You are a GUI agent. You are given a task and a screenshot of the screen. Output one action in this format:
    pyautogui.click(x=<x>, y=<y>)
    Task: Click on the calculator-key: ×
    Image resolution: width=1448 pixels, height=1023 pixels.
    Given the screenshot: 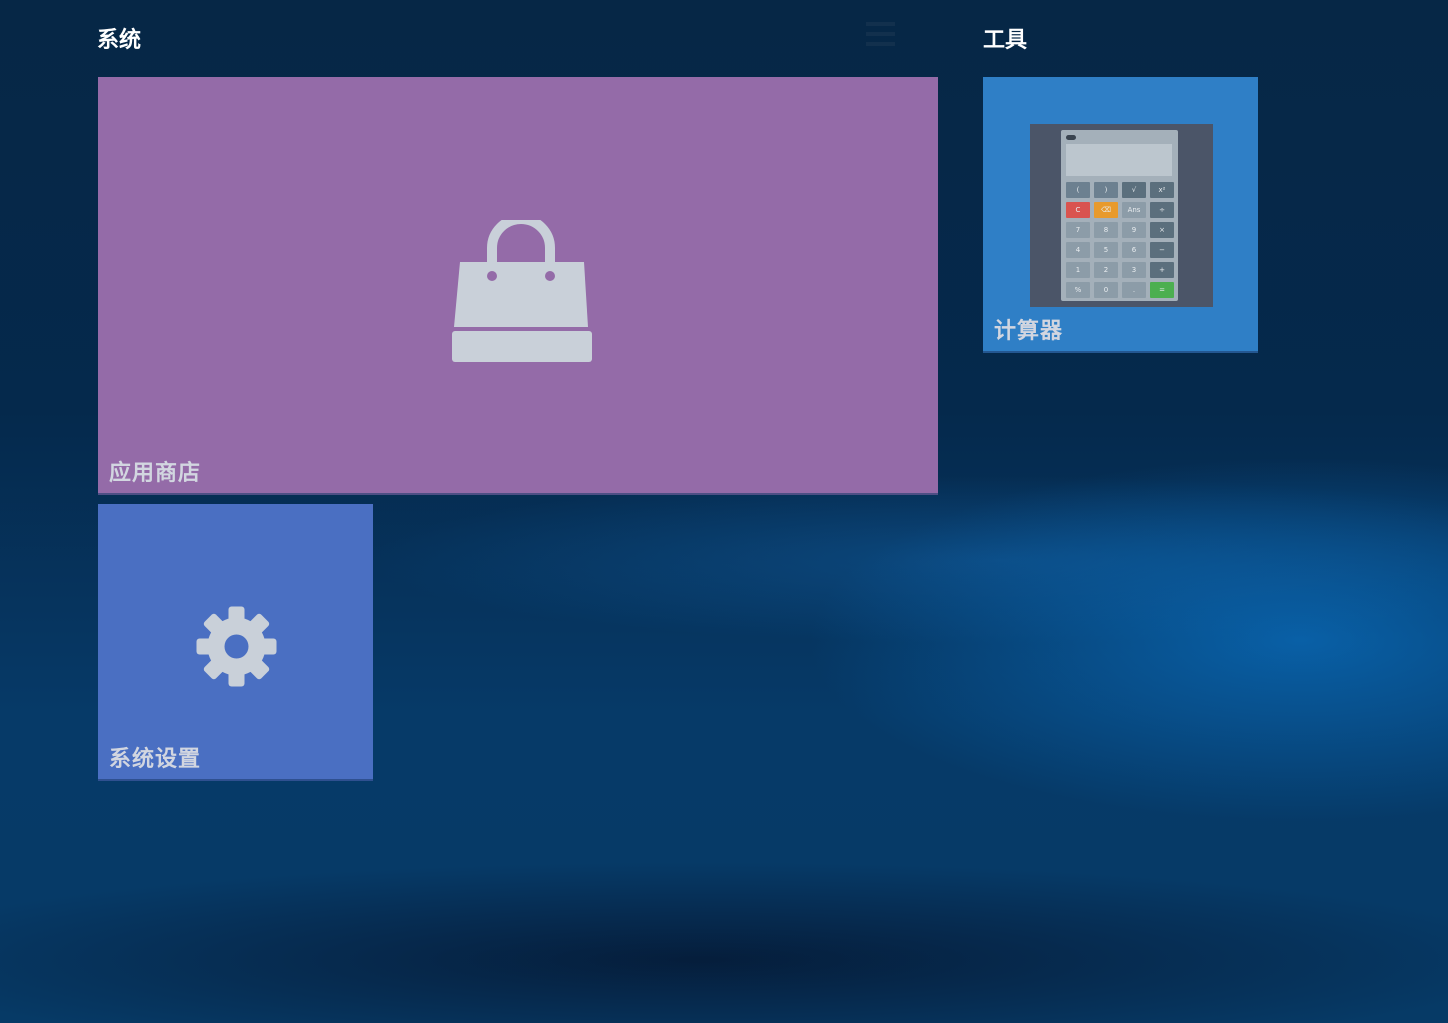 What is the action you would take?
    pyautogui.click(x=1162, y=230)
    